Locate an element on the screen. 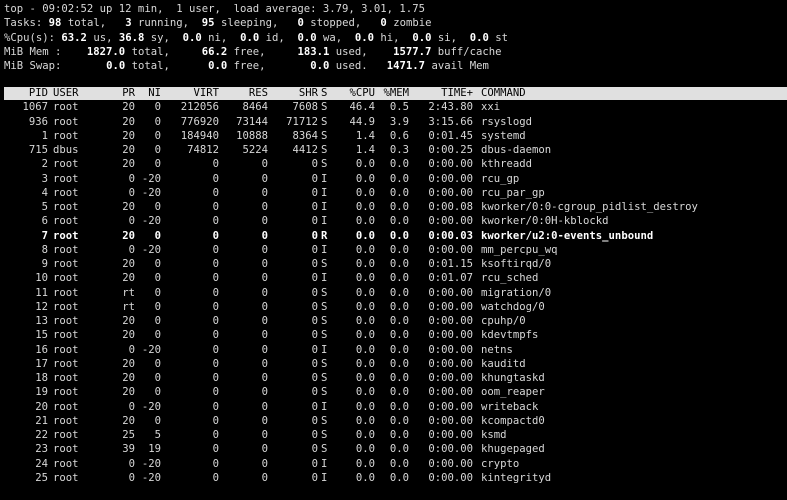 This screenshot has width=787, height=500. process-command-cell: watchdog/0 is located at coordinates (513, 306).